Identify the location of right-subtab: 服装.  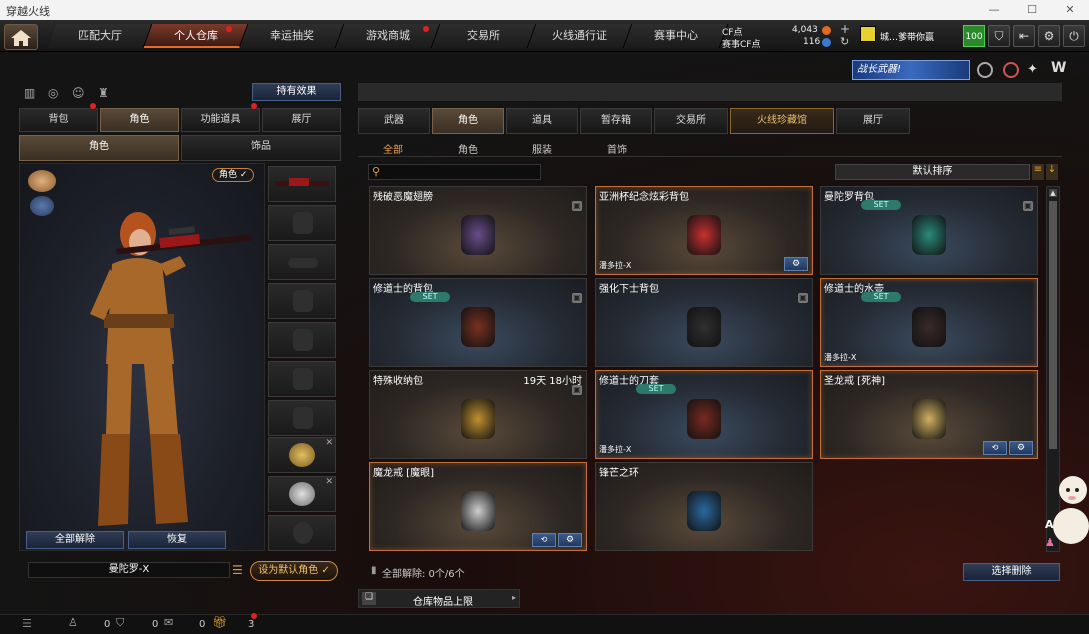
(542, 148).